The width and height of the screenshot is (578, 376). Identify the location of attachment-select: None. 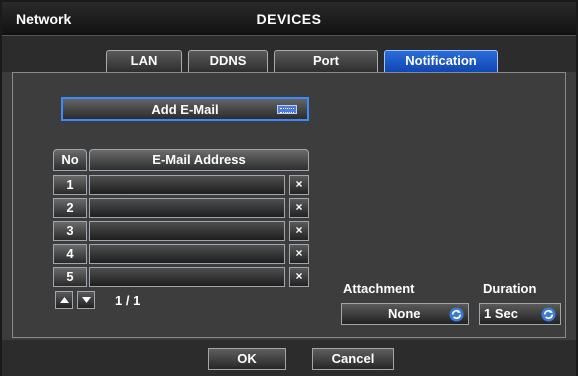
(405, 314).